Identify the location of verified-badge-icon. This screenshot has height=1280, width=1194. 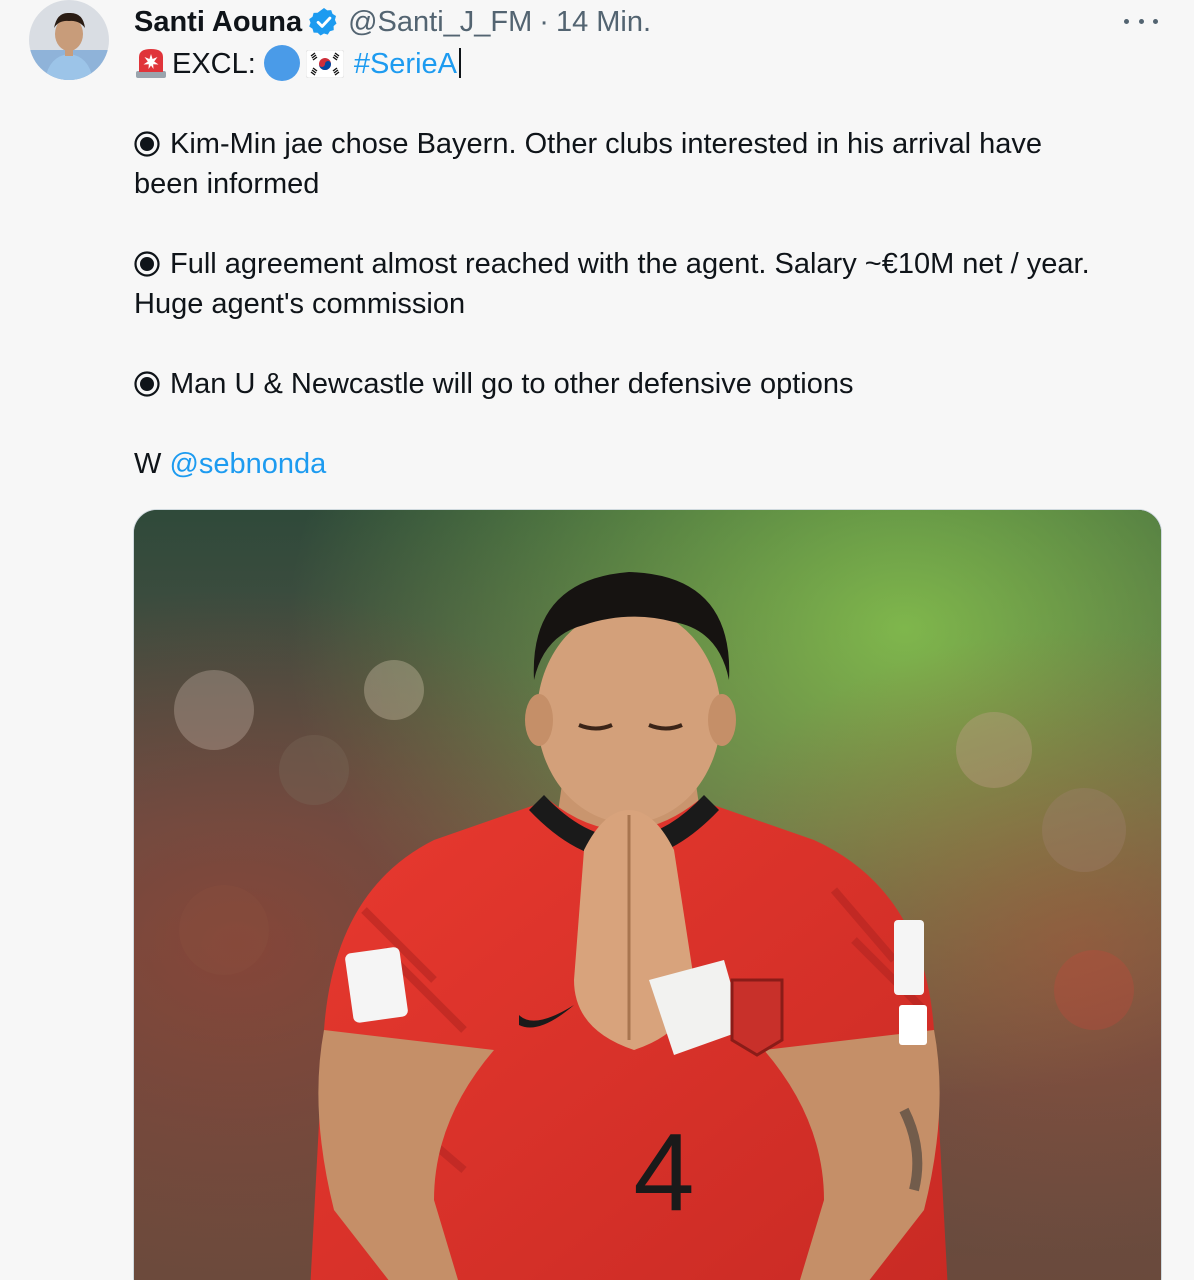
(324, 22).